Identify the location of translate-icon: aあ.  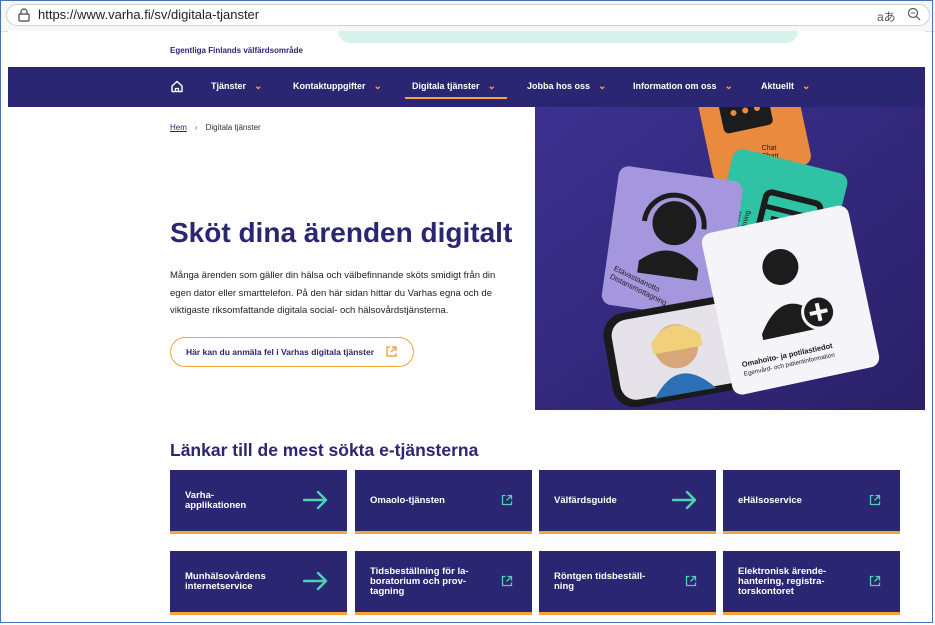
(886, 16).